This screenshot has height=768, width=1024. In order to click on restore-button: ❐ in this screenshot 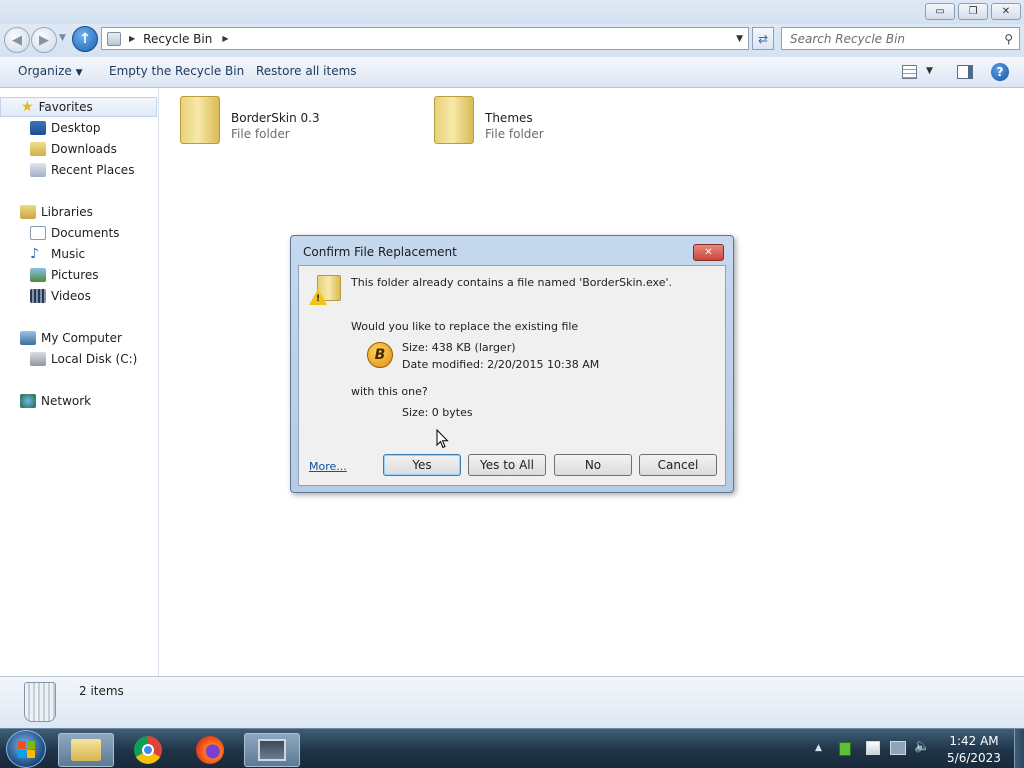, I will do `click(973, 11)`.